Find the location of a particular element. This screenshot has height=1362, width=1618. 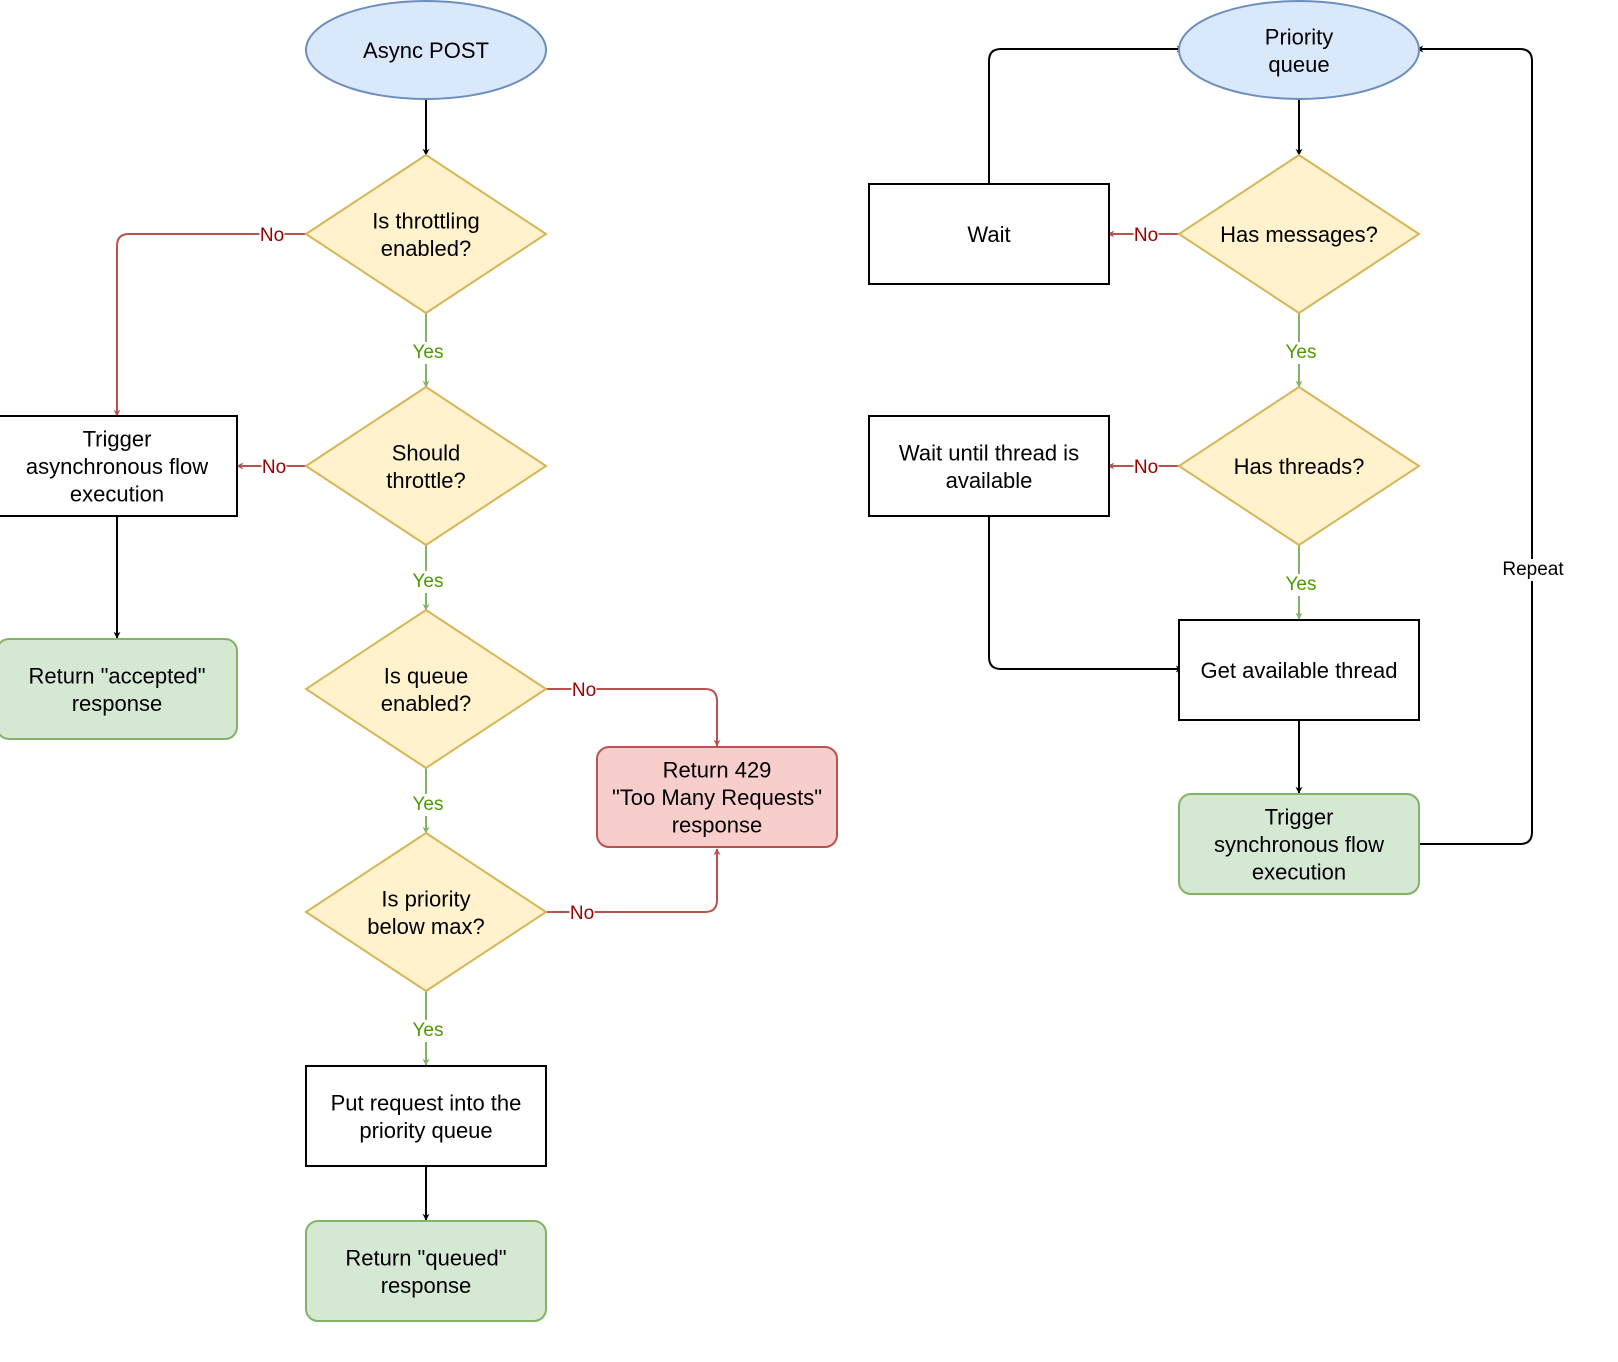

process-trigger-async-label: asynchronous flow is located at coordinates (117, 466).